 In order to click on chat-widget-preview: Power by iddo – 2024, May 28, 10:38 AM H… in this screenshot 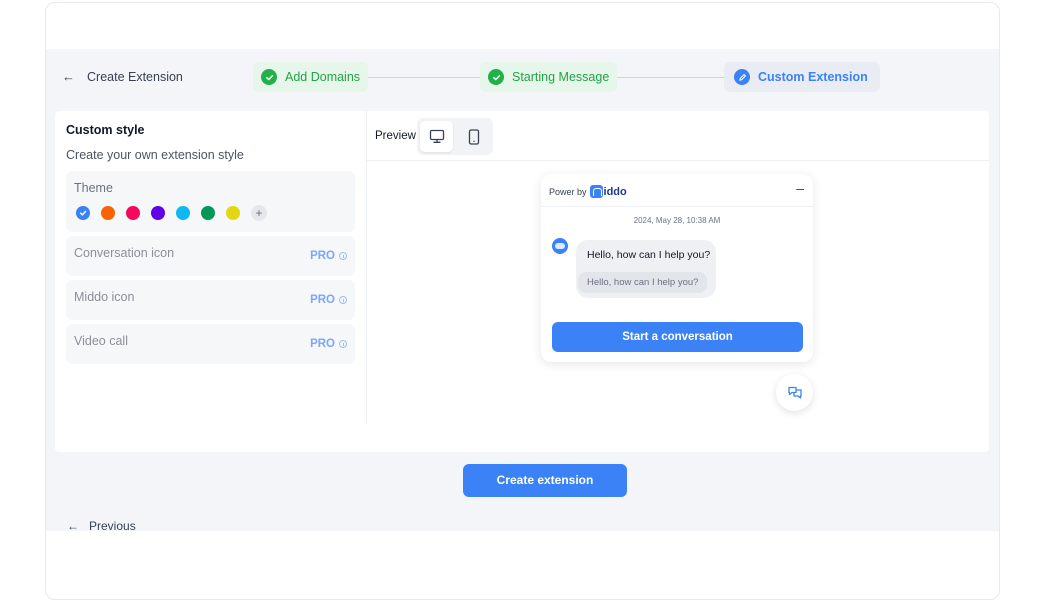, I will do `click(677, 268)`.